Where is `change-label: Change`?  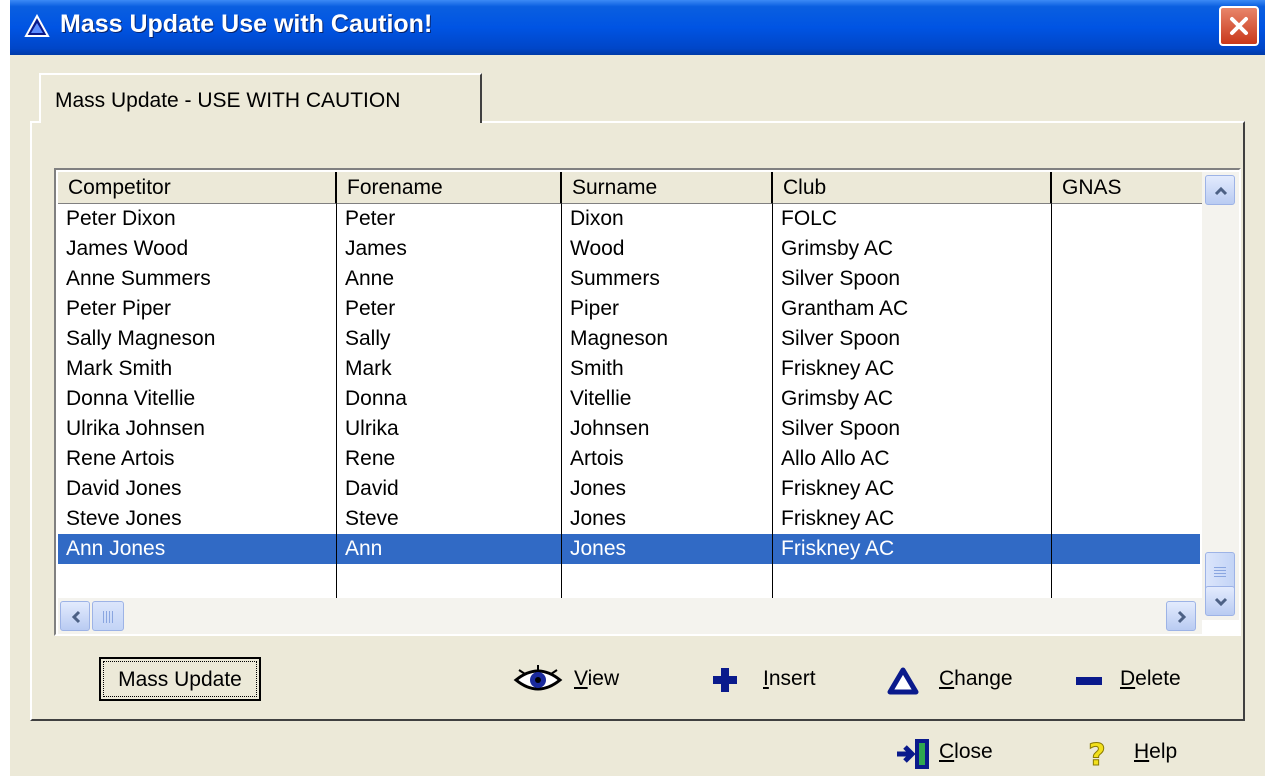 change-label: Change is located at coordinates (976, 678).